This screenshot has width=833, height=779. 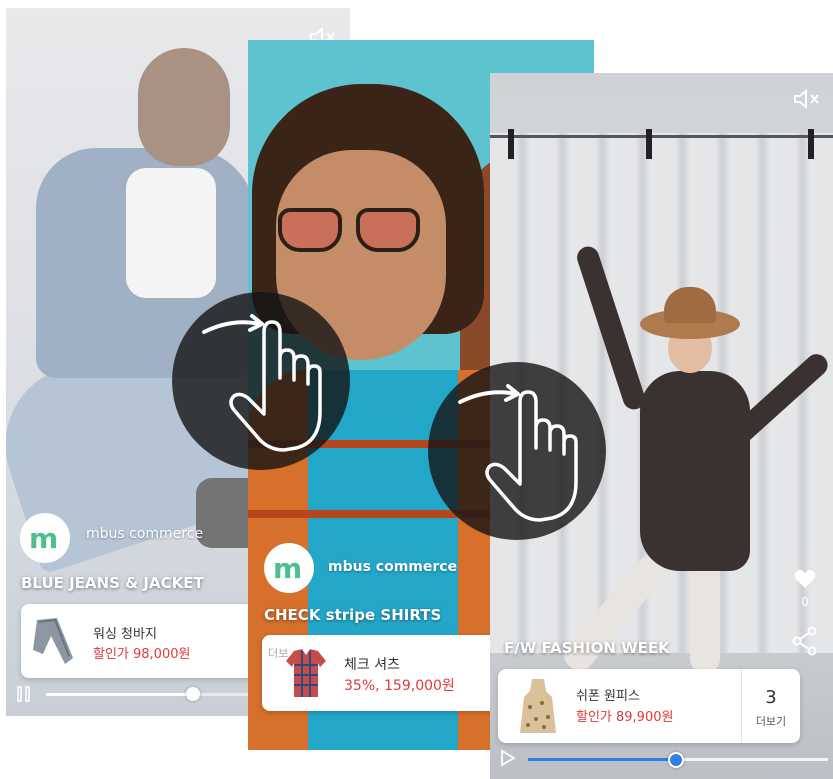 What do you see at coordinates (805, 579) in the screenshot?
I see `heart-icon` at bounding box center [805, 579].